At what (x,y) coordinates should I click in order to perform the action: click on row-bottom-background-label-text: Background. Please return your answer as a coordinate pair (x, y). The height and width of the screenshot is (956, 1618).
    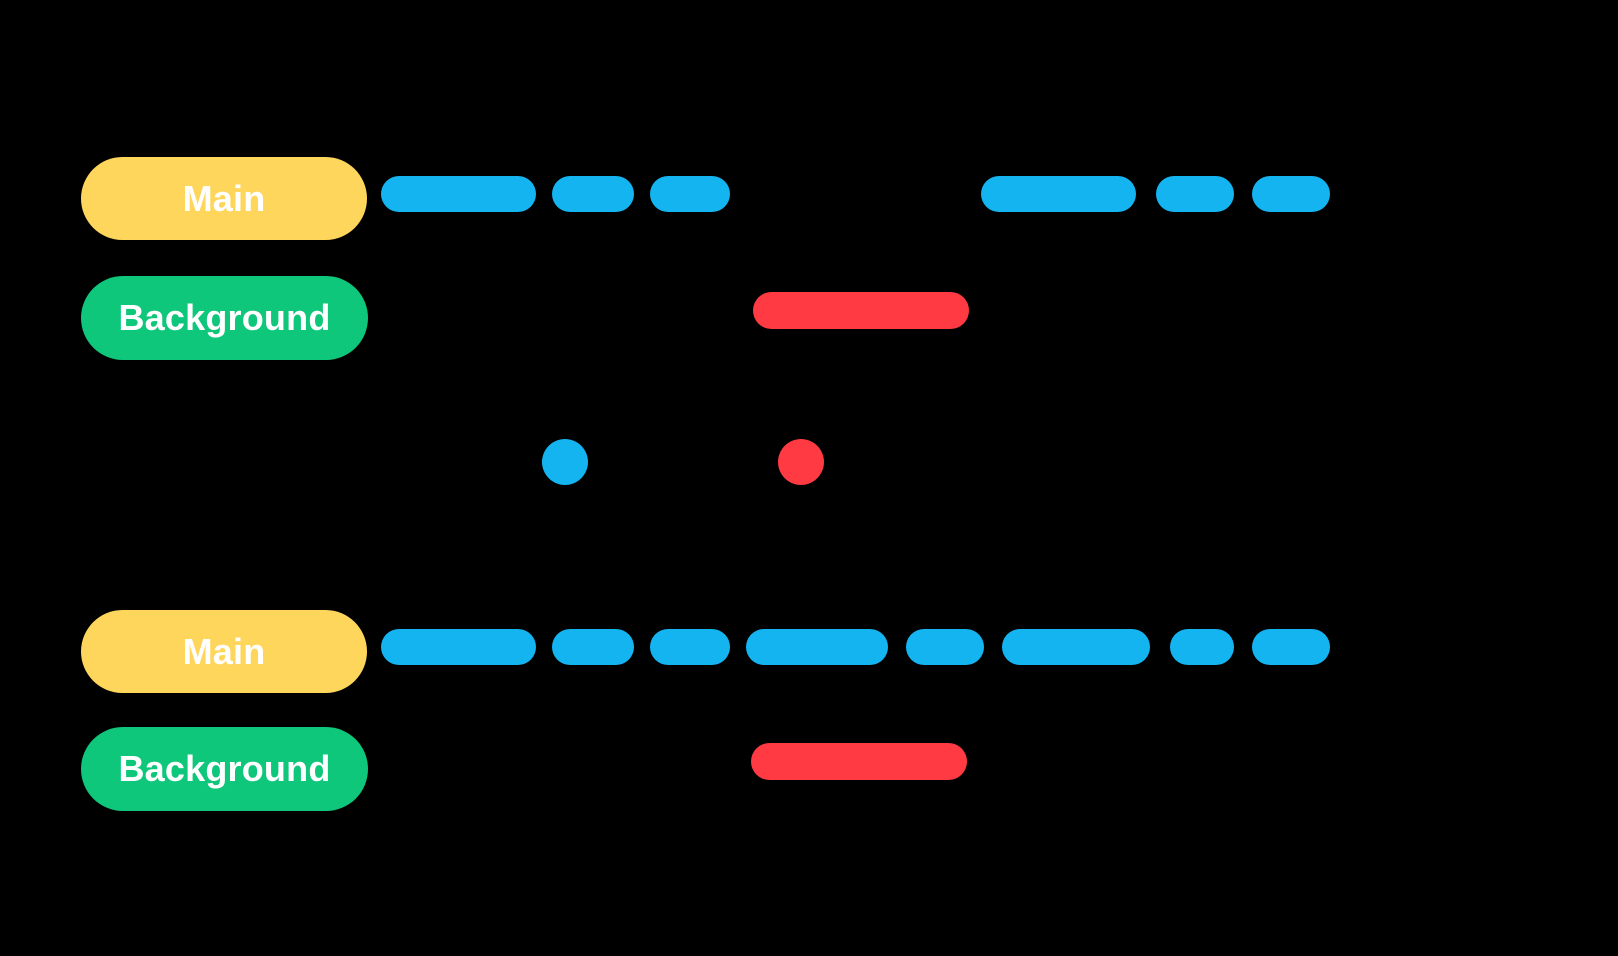
    Looking at the image, I should click on (224, 768).